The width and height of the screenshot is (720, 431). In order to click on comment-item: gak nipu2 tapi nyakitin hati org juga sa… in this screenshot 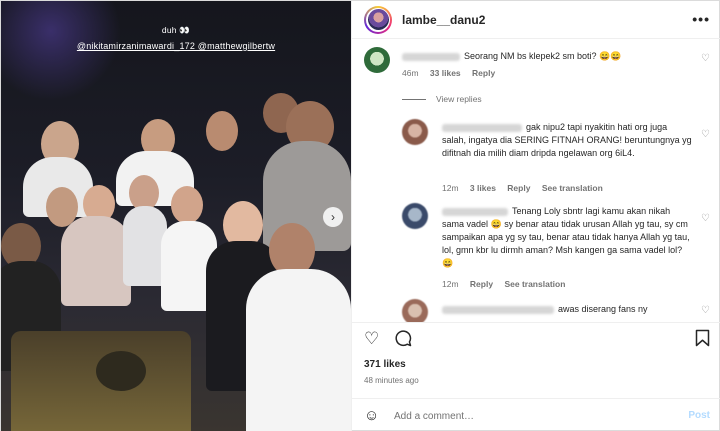, I will do `click(537, 159)`.